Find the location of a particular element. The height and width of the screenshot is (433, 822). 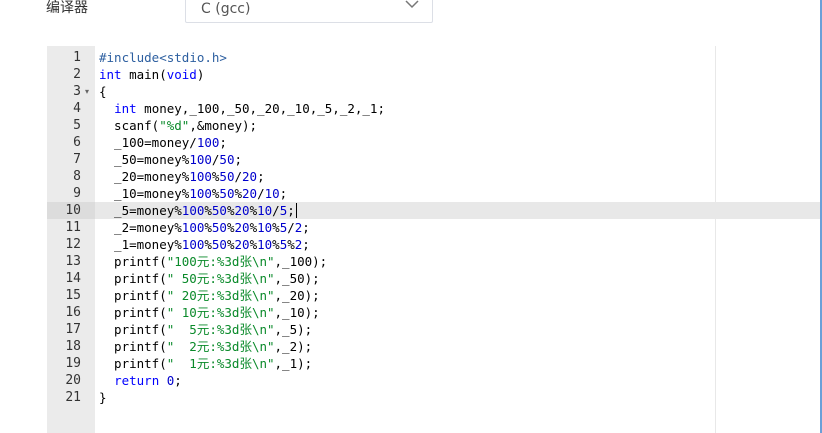

code-line: 2 int main(void) is located at coordinates (434, 74).